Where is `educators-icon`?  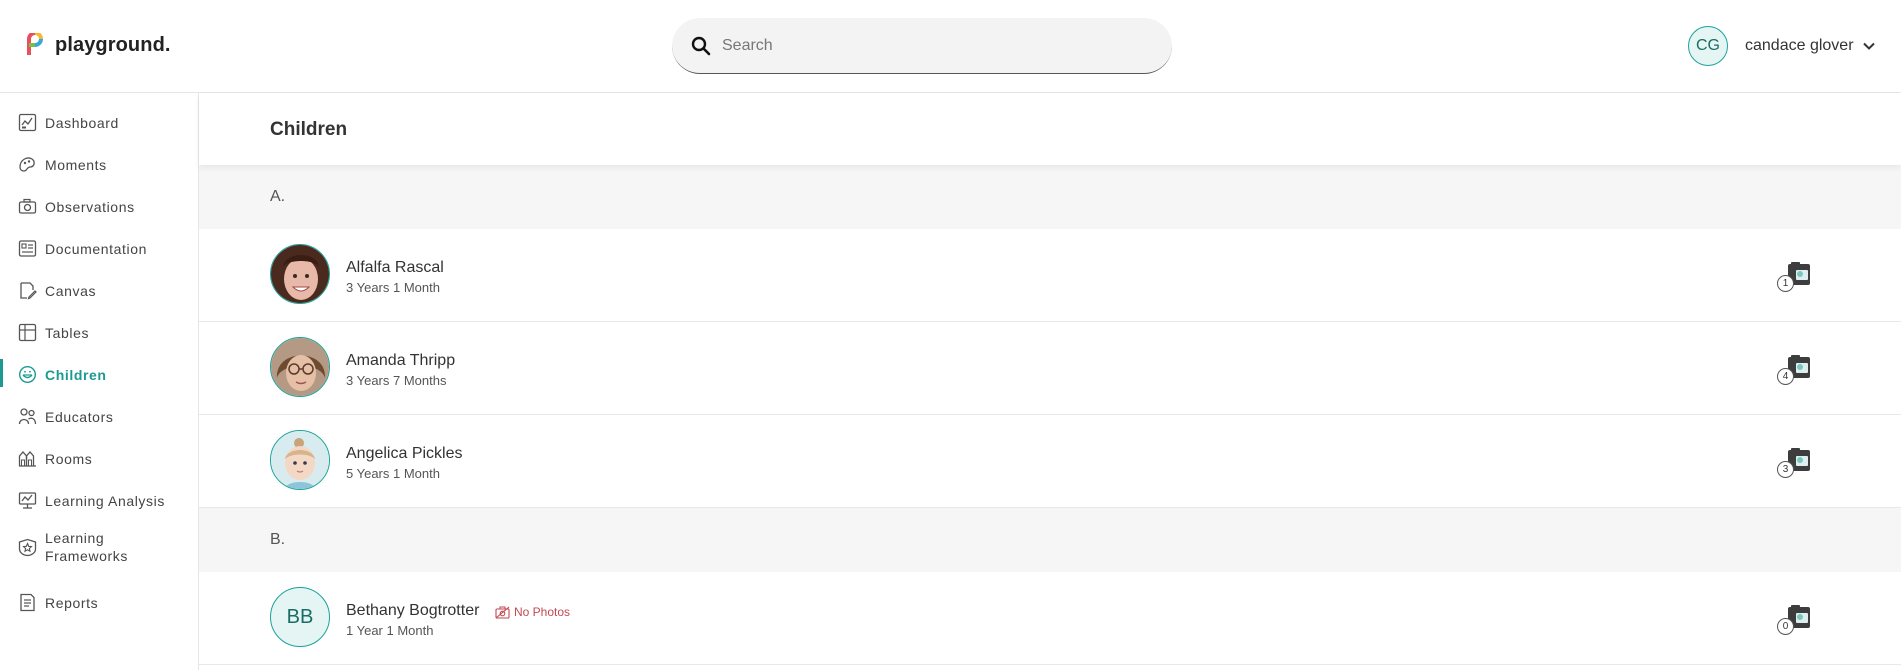 educators-icon is located at coordinates (27, 416).